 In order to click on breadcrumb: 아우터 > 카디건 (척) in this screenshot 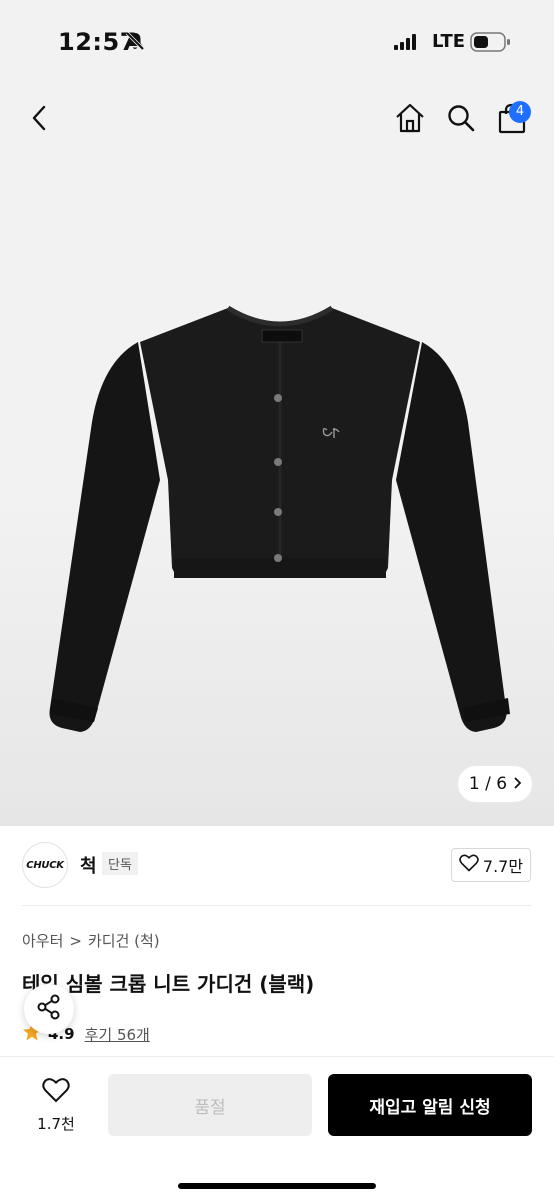, I will do `click(91, 940)`.